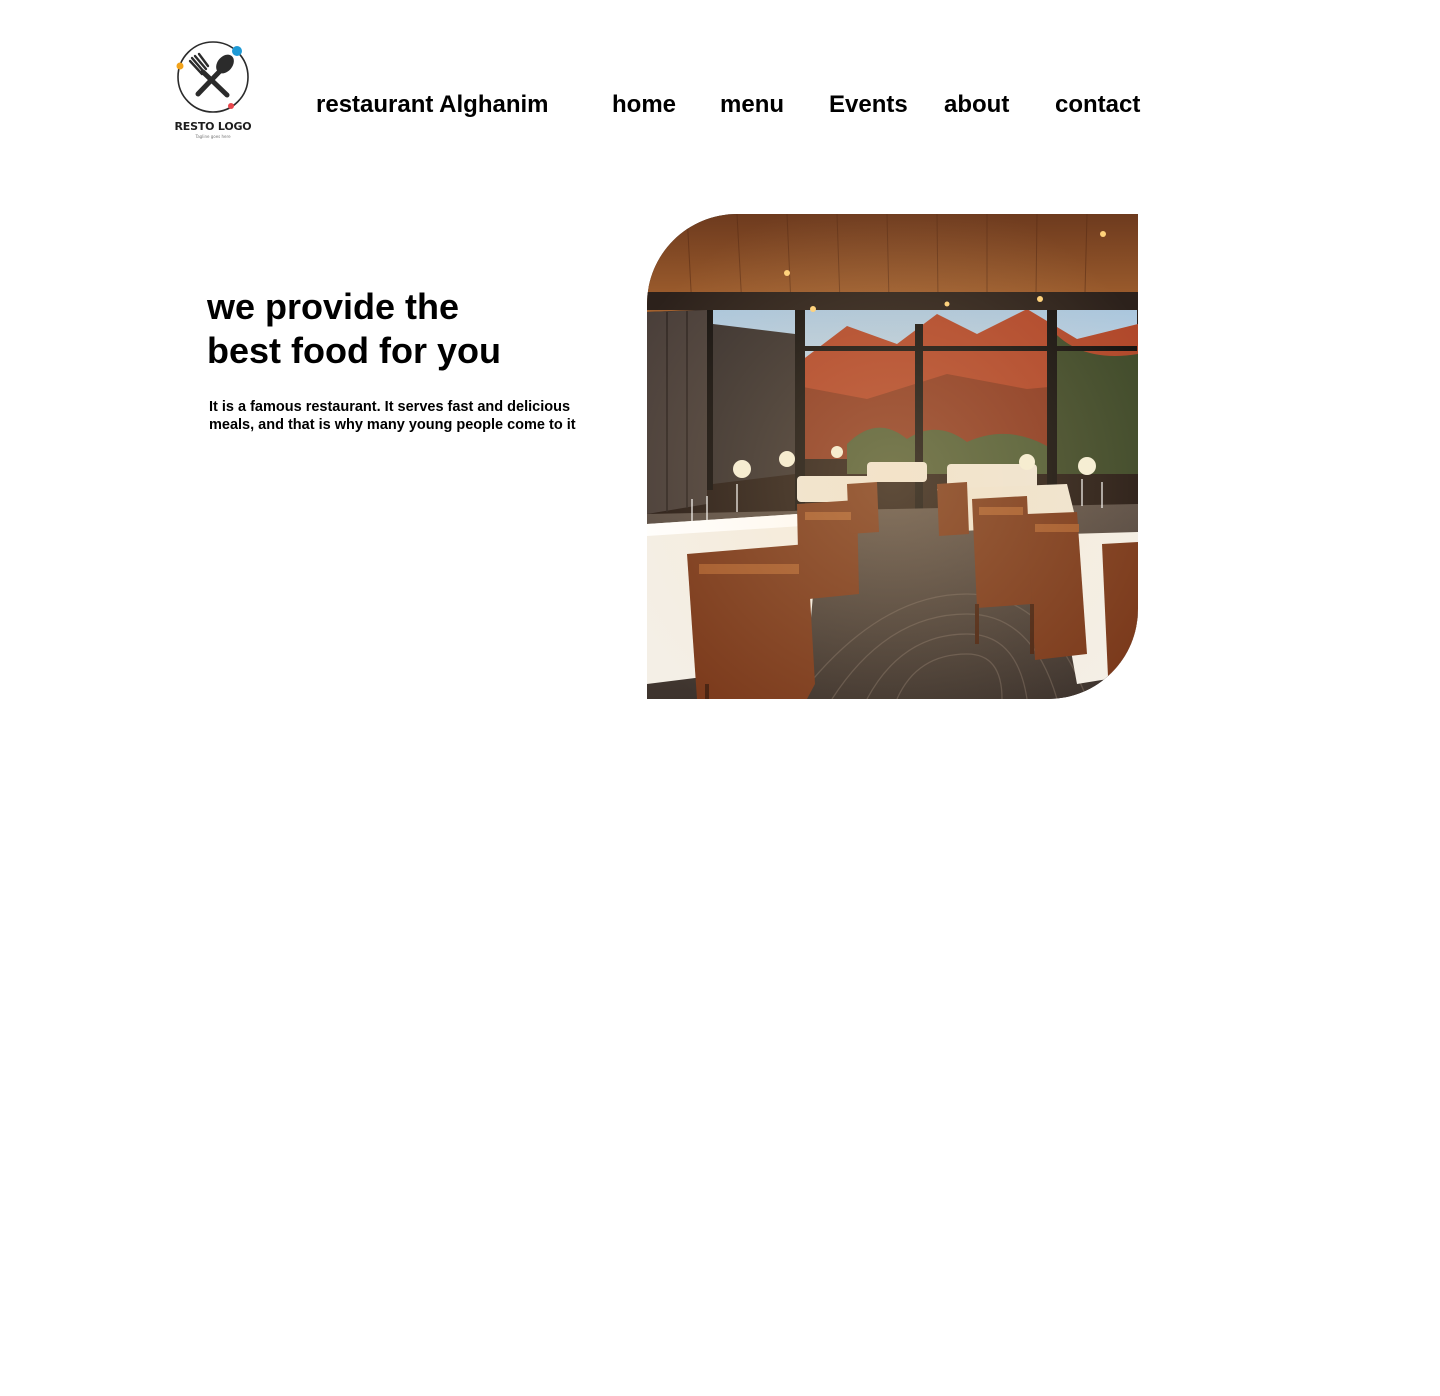 Image resolution: width=1440 pixels, height=1396 pixels. I want to click on nav-link-about: about, so click(976, 105).